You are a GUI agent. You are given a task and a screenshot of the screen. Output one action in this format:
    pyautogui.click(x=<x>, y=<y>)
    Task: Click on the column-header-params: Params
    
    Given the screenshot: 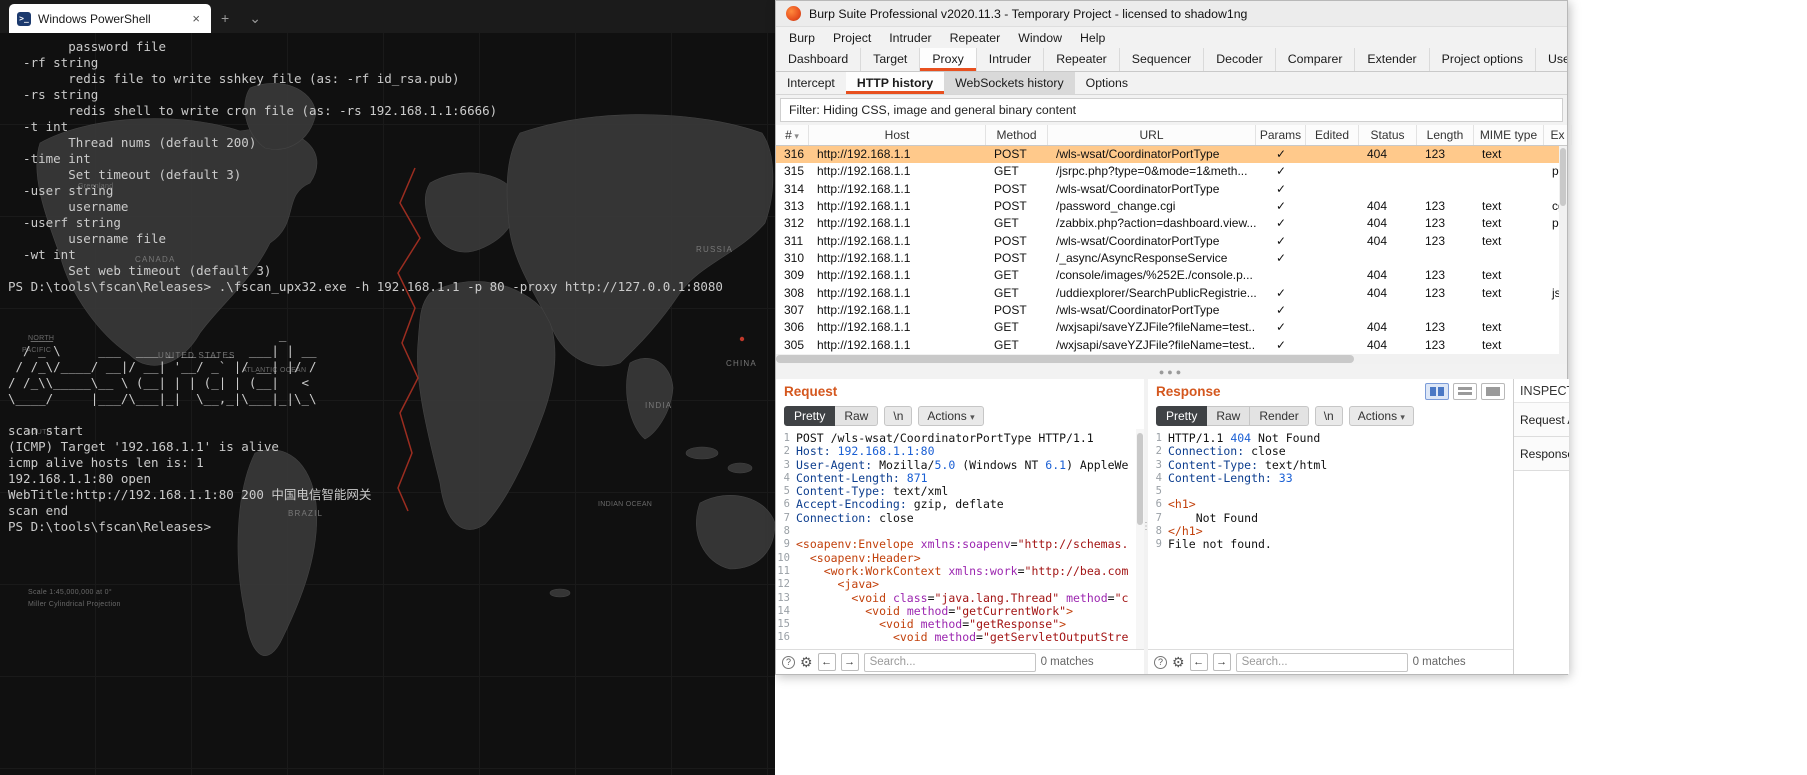 What is the action you would take?
    pyautogui.click(x=1281, y=135)
    